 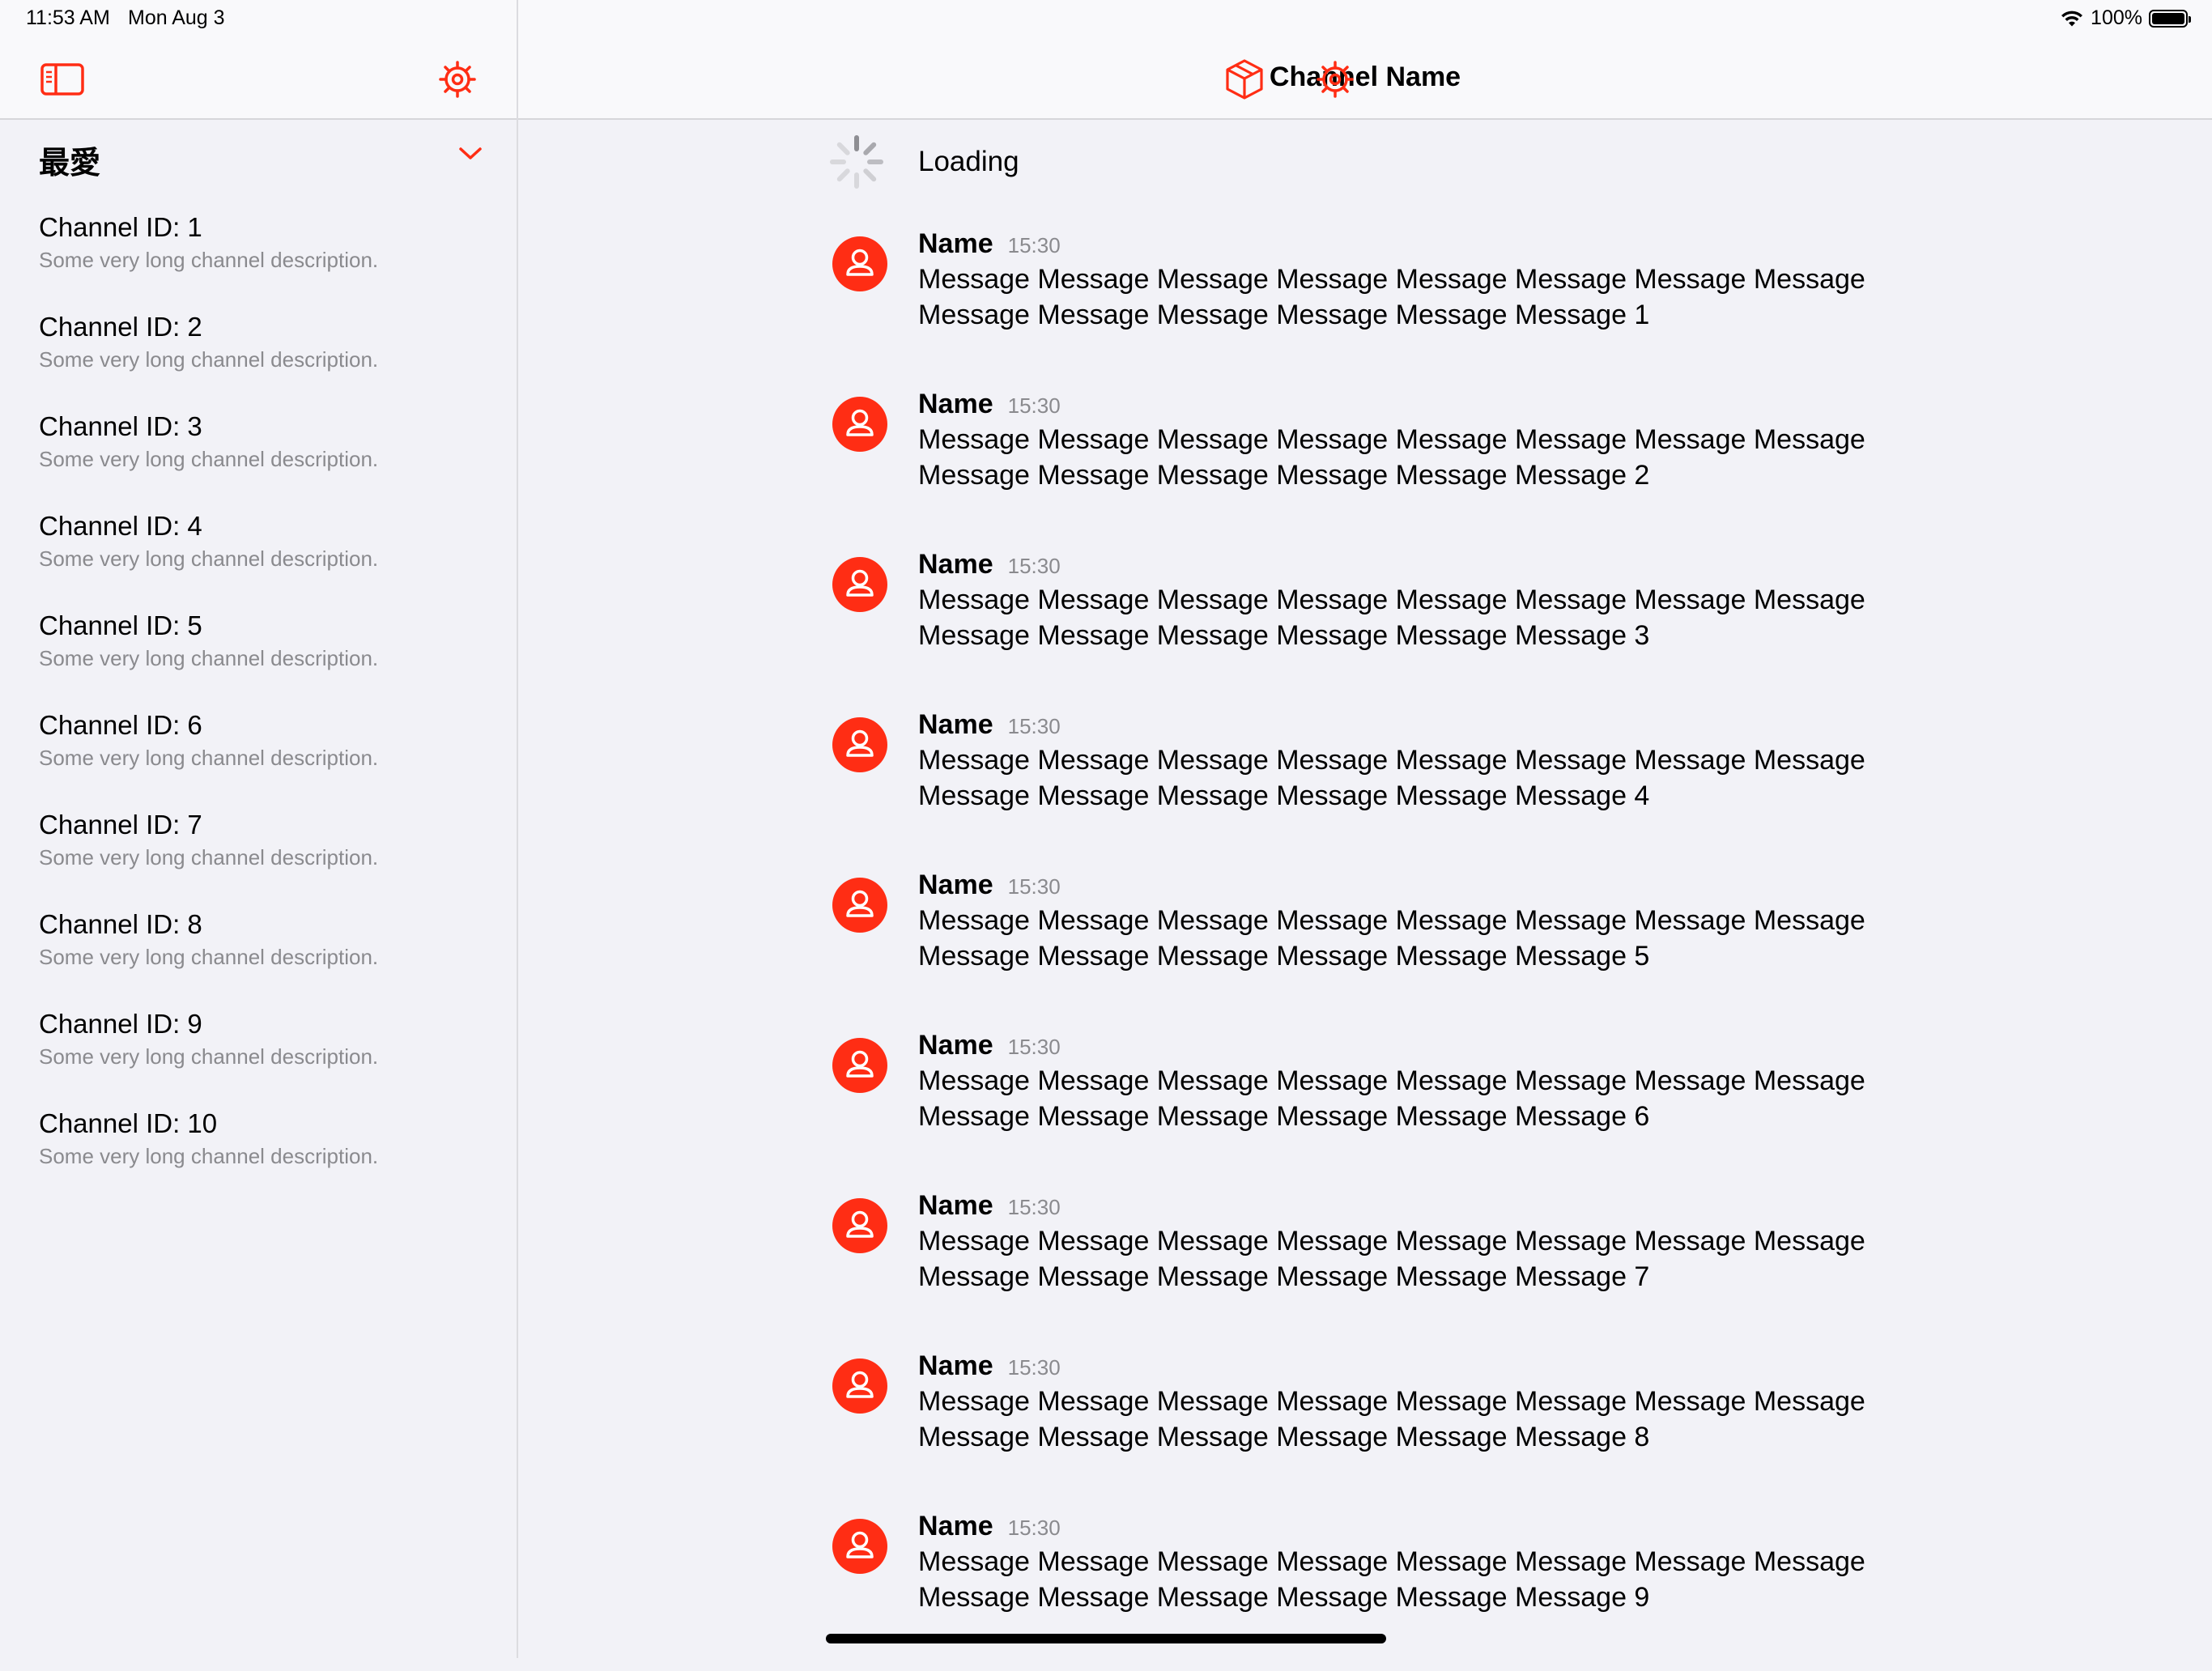 What do you see at coordinates (121, 1024) in the screenshot?
I see `channel-title: Channel ID: 9` at bounding box center [121, 1024].